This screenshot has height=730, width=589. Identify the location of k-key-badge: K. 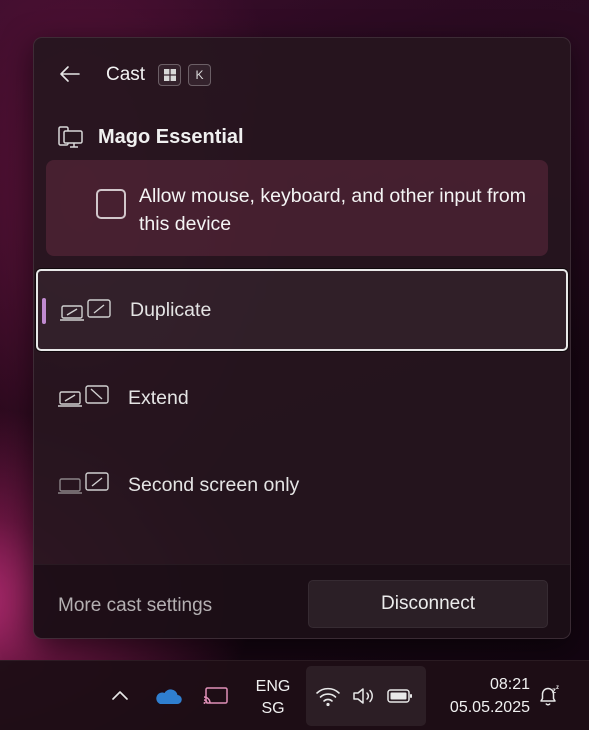
(199, 75).